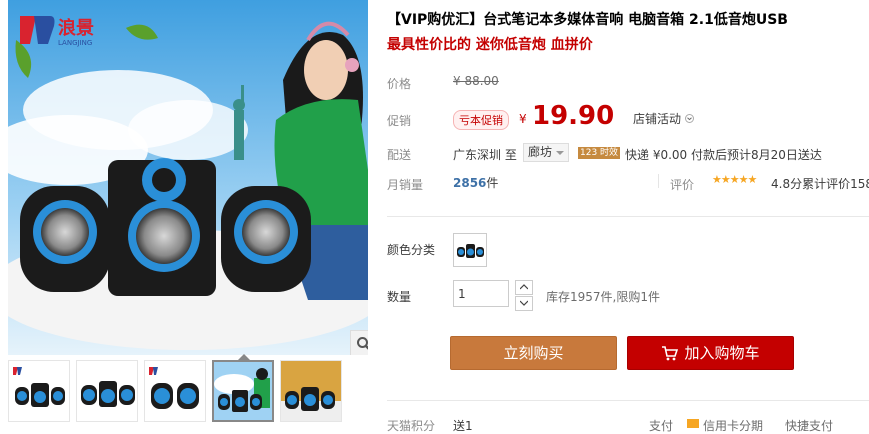  What do you see at coordinates (463, 426) in the screenshot?
I see `points-value: 送1` at bounding box center [463, 426].